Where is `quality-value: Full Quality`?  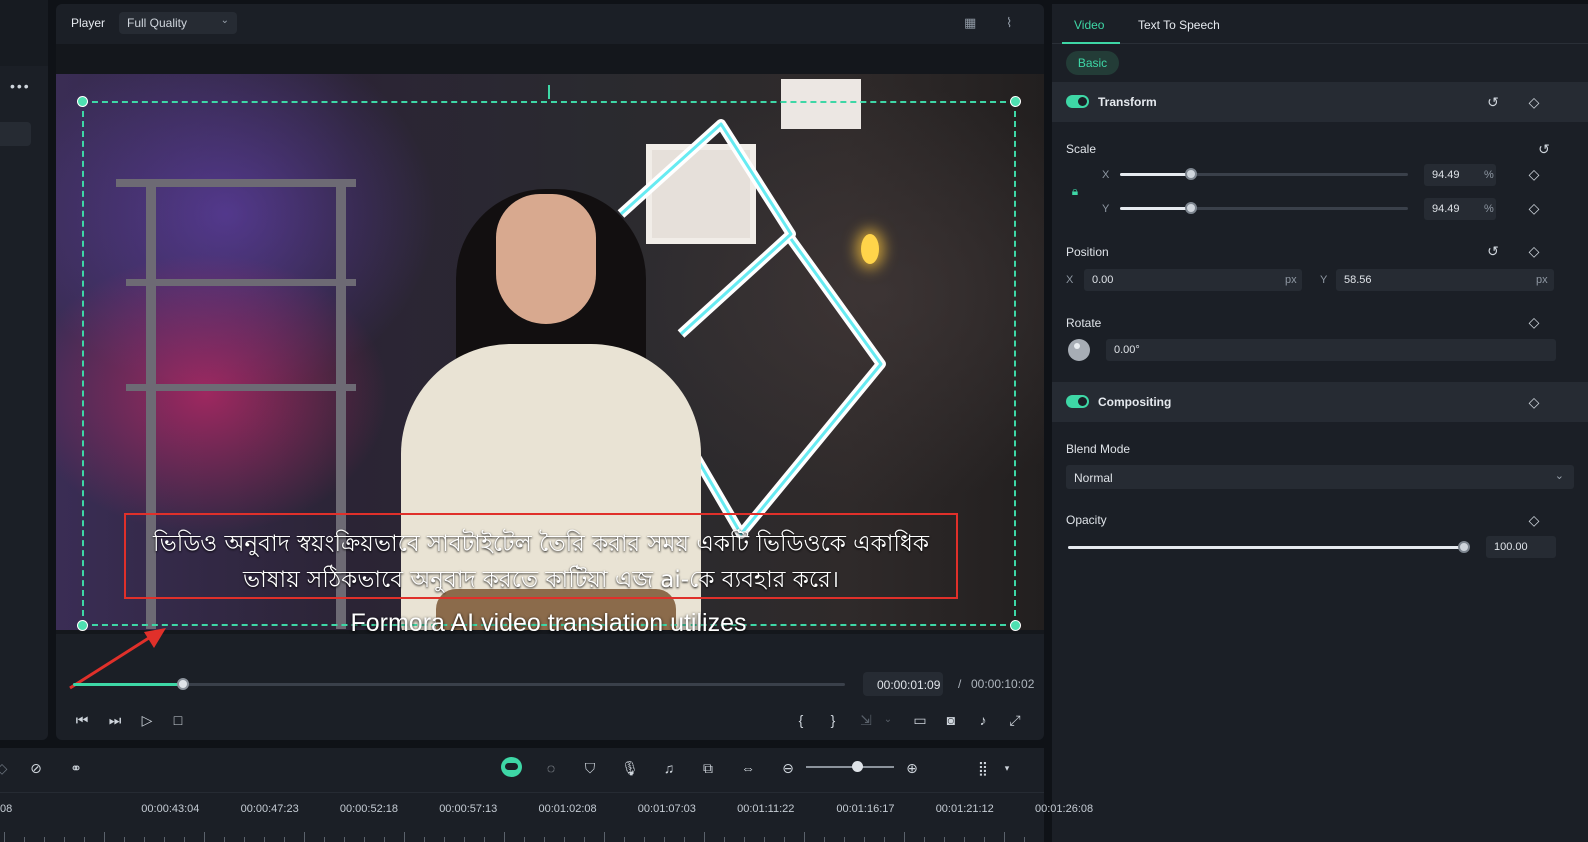
quality-value: Full Quality is located at coordinates (157, 23).